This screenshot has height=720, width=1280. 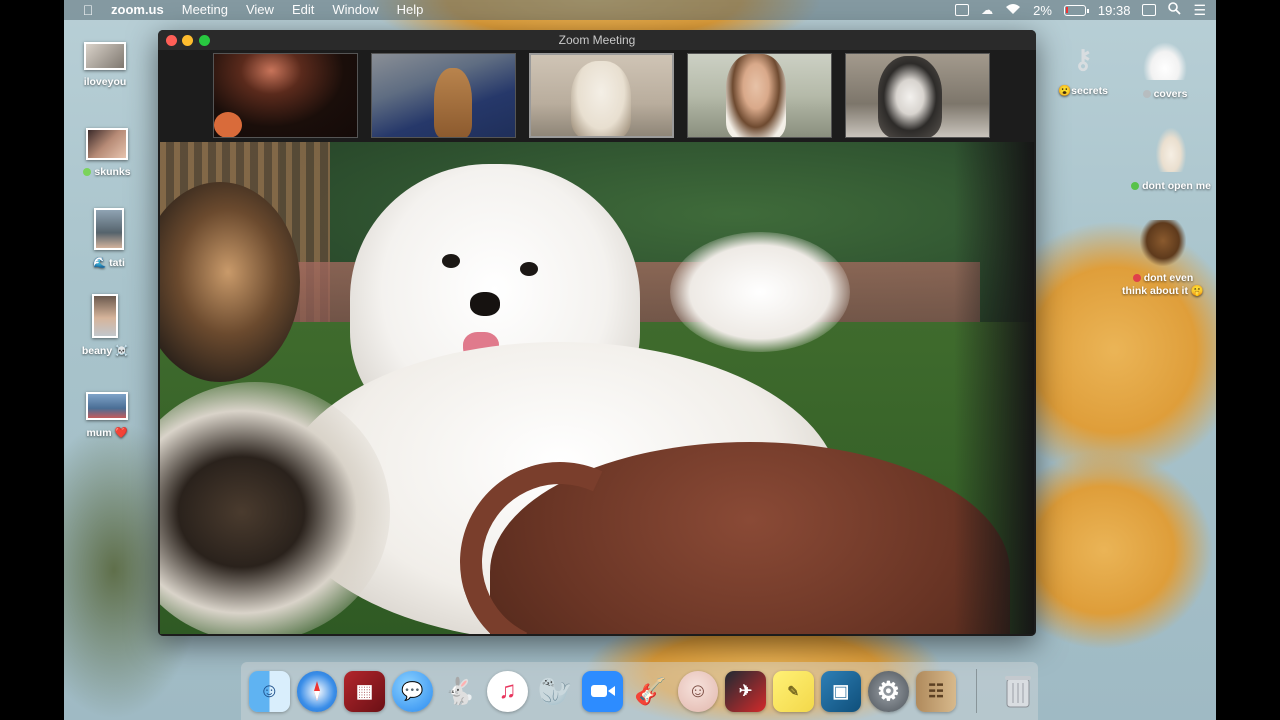 What do you see at coordinates (1017, 691) in the screenshot?
I see `trash-icon` at bounding box center [1017, 691].